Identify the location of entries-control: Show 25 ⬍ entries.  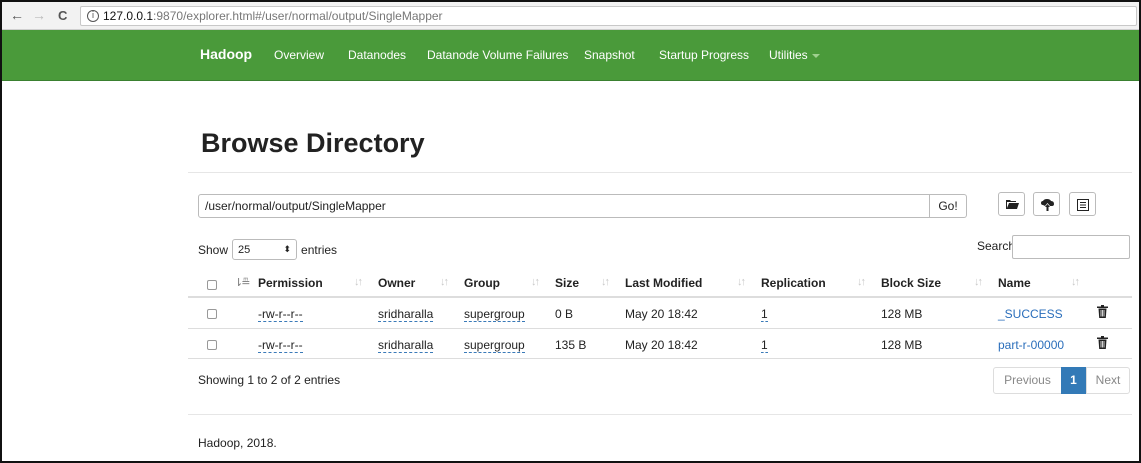
(267, 249).